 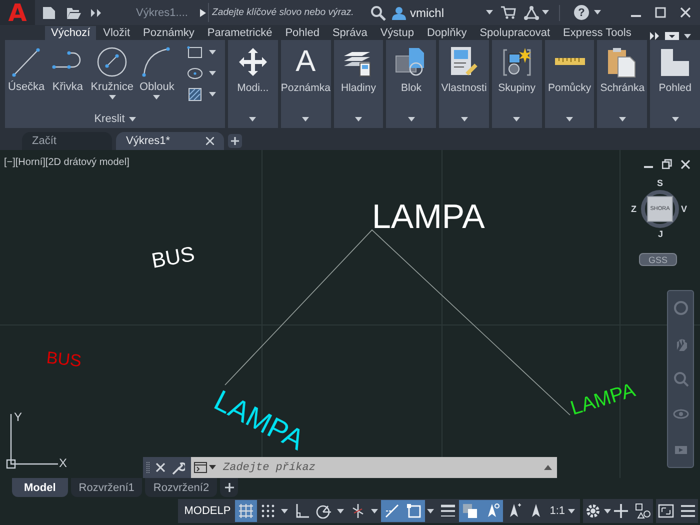 What do you see at coordinates (464, 70) in the screenshot?
I see `ribbon-panel-button: Vlastnosti` at bounding box center [464, 70].